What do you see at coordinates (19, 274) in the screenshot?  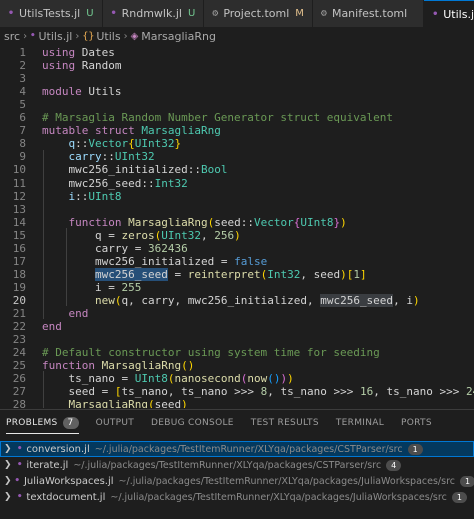 I see `line-number: 18` at bounding box center [19, 274].